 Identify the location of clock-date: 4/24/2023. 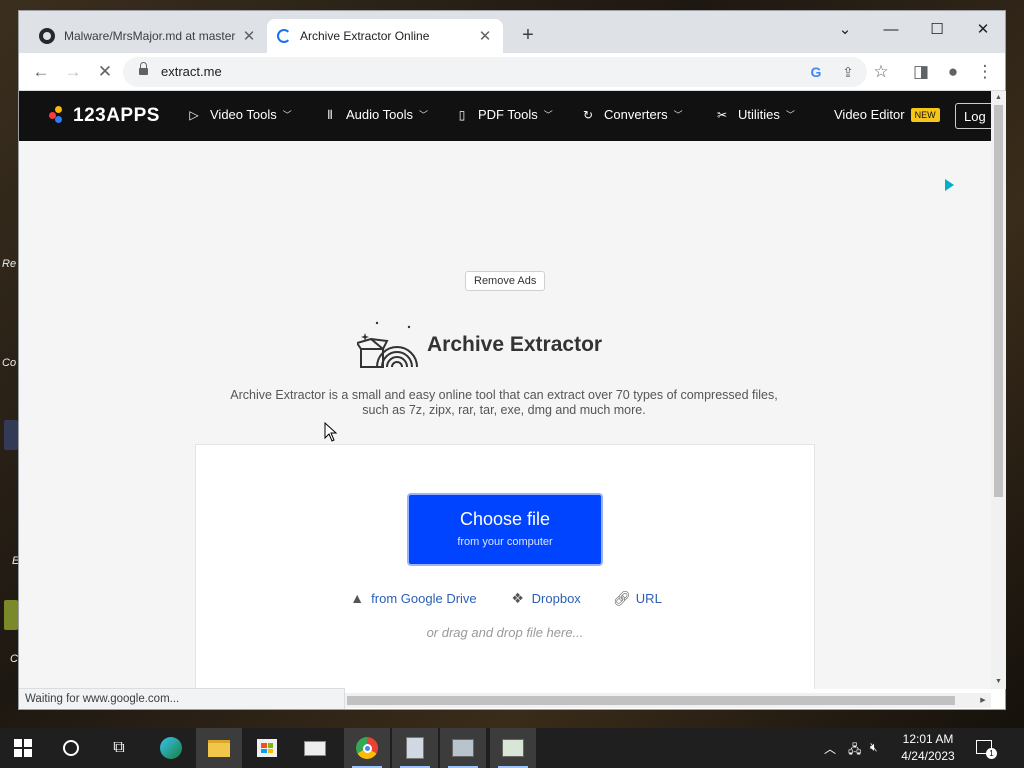
(928, 756).